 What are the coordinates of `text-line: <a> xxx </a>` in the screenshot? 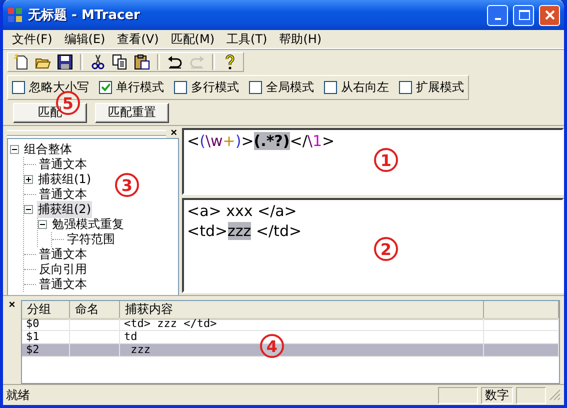 It's located at (242, 211).